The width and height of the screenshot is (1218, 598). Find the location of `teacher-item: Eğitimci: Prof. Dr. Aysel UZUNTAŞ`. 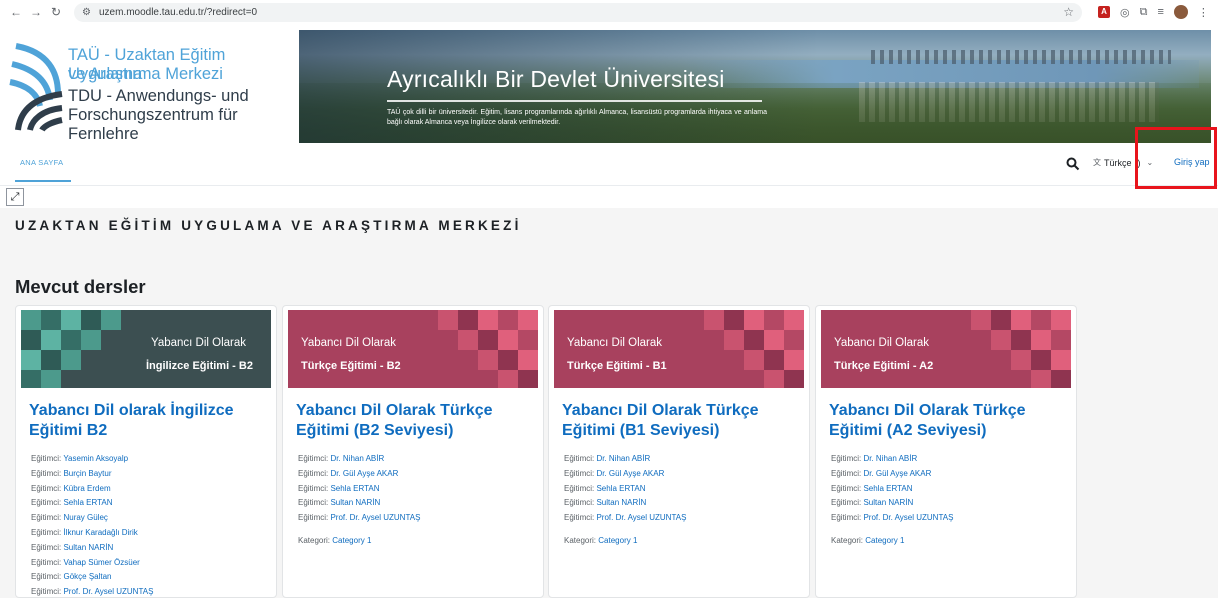

teacher-item: Eğitimci: Prof. Dr. Aysel UZUNTAŞ is located at coordinates (684, 518).